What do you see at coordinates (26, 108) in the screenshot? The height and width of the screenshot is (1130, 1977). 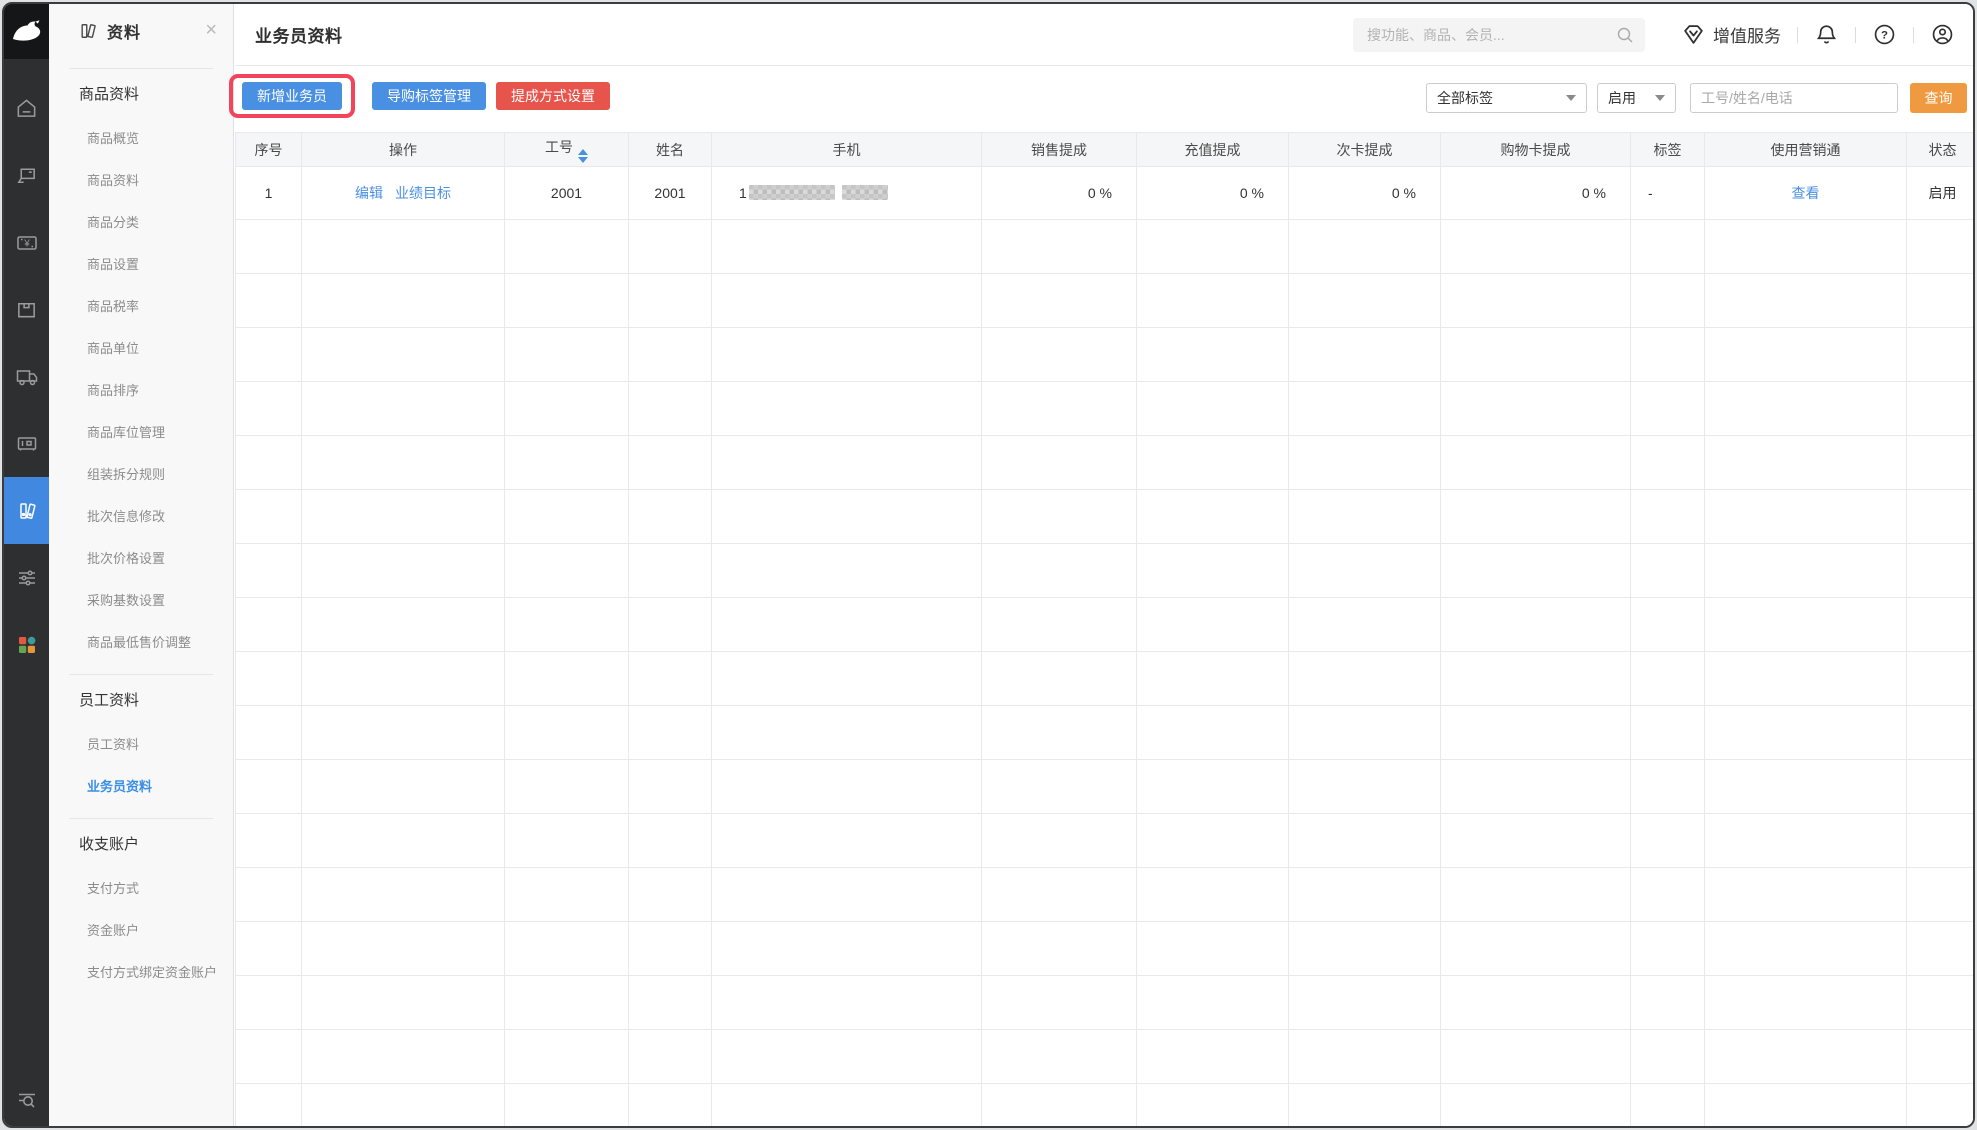 I see `rail-home-icon` at bounding box center [26, 108].